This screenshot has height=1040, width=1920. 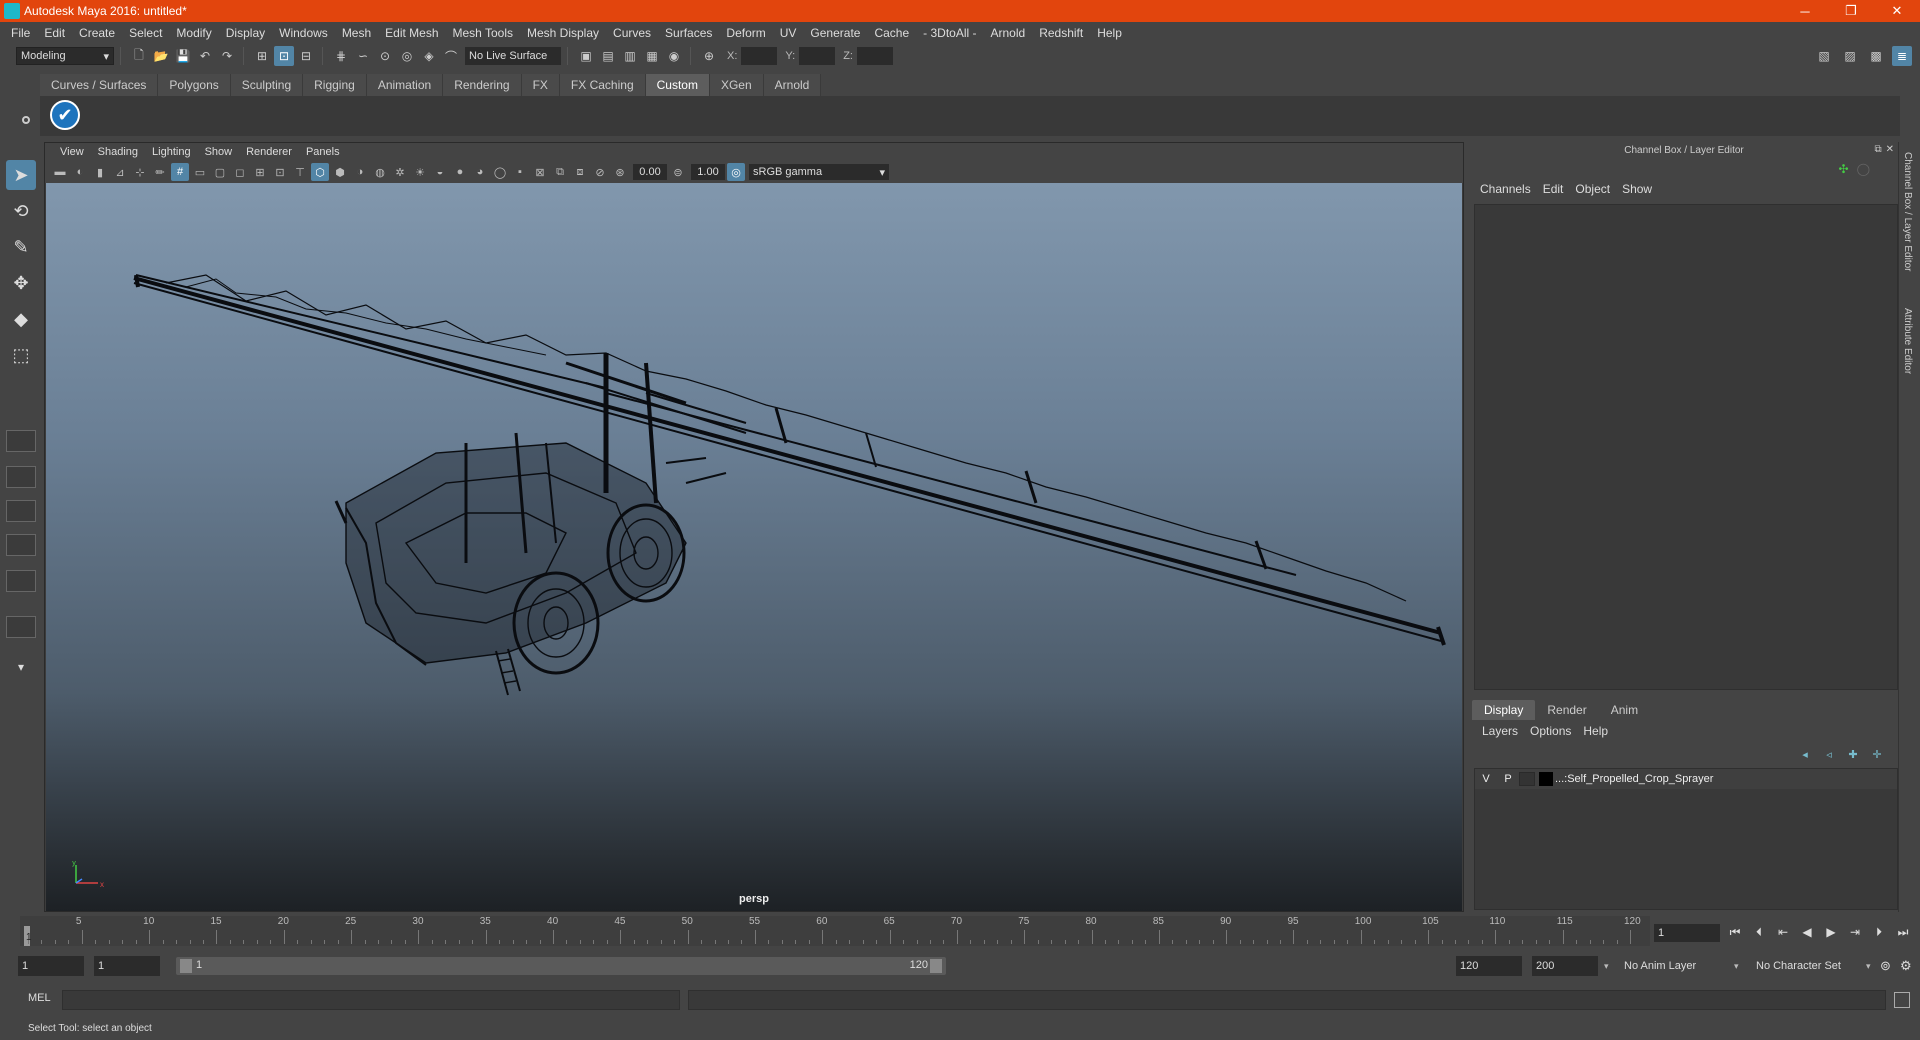 I want to click on minimize-button: ─, so click(x=1805, y=11).